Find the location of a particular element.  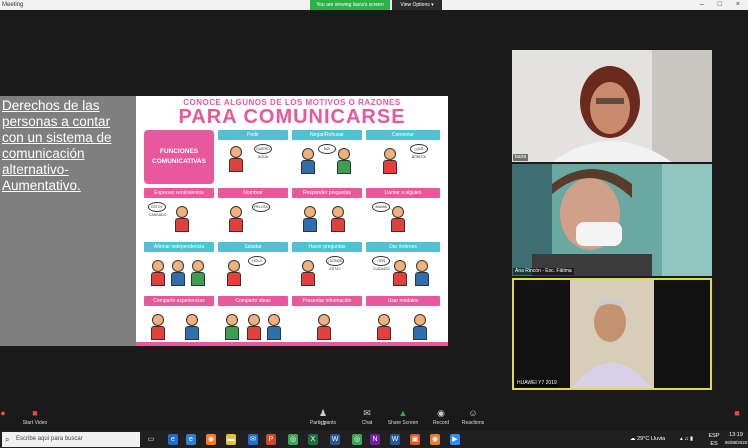

video-camera-off-icon: ■ is located at coordinates (35, 413).